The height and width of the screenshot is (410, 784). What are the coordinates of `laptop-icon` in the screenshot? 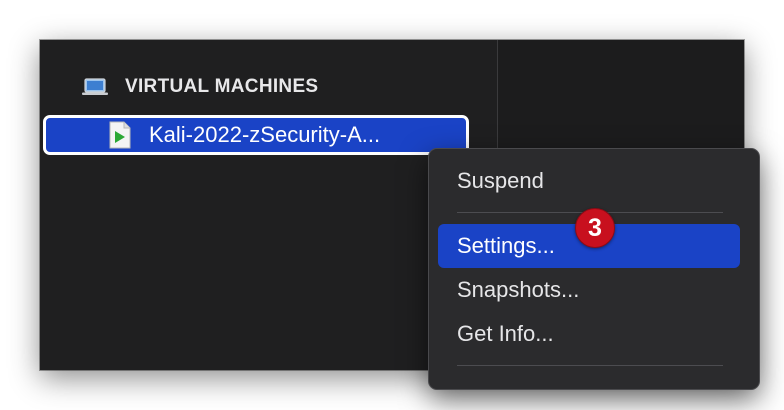 It's located at (95, 86).